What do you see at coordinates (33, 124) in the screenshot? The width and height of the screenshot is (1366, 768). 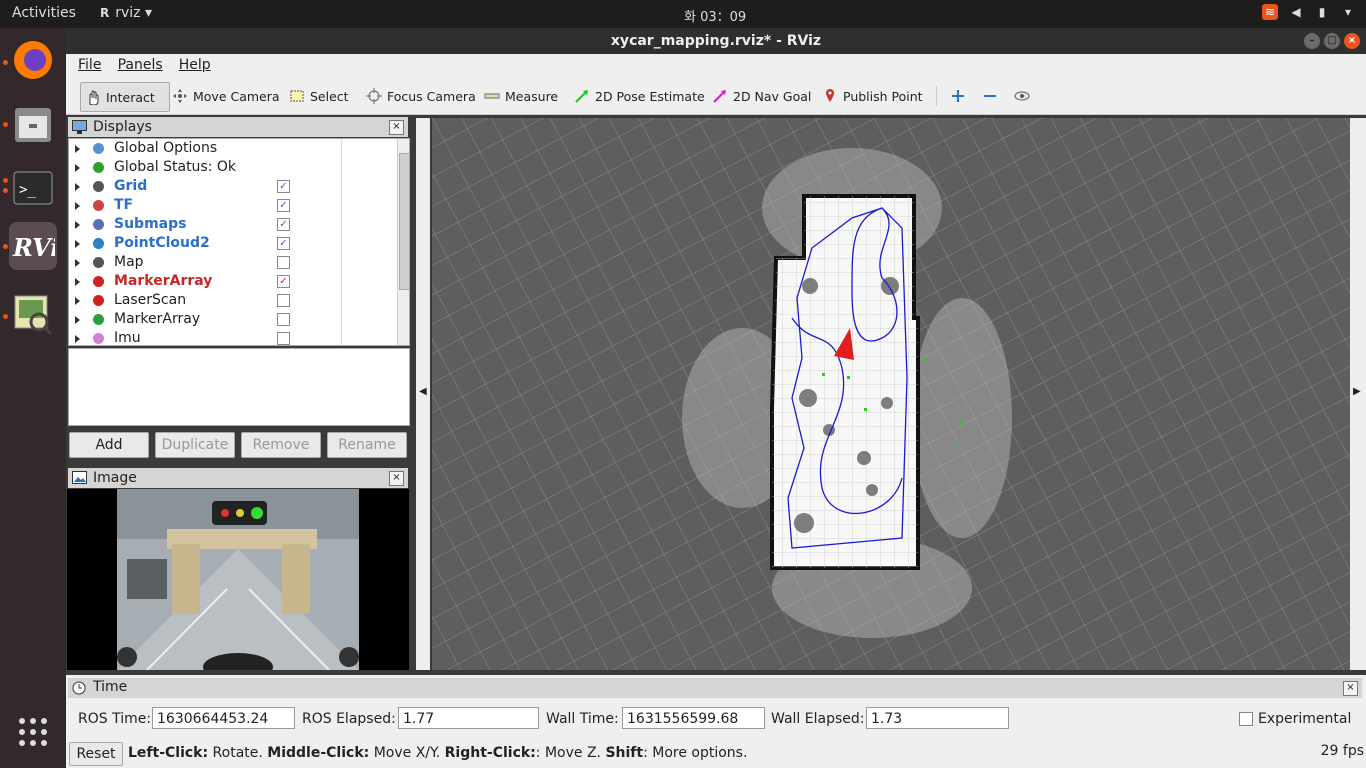 I see `files-icon` at bounding box center [33, 124].